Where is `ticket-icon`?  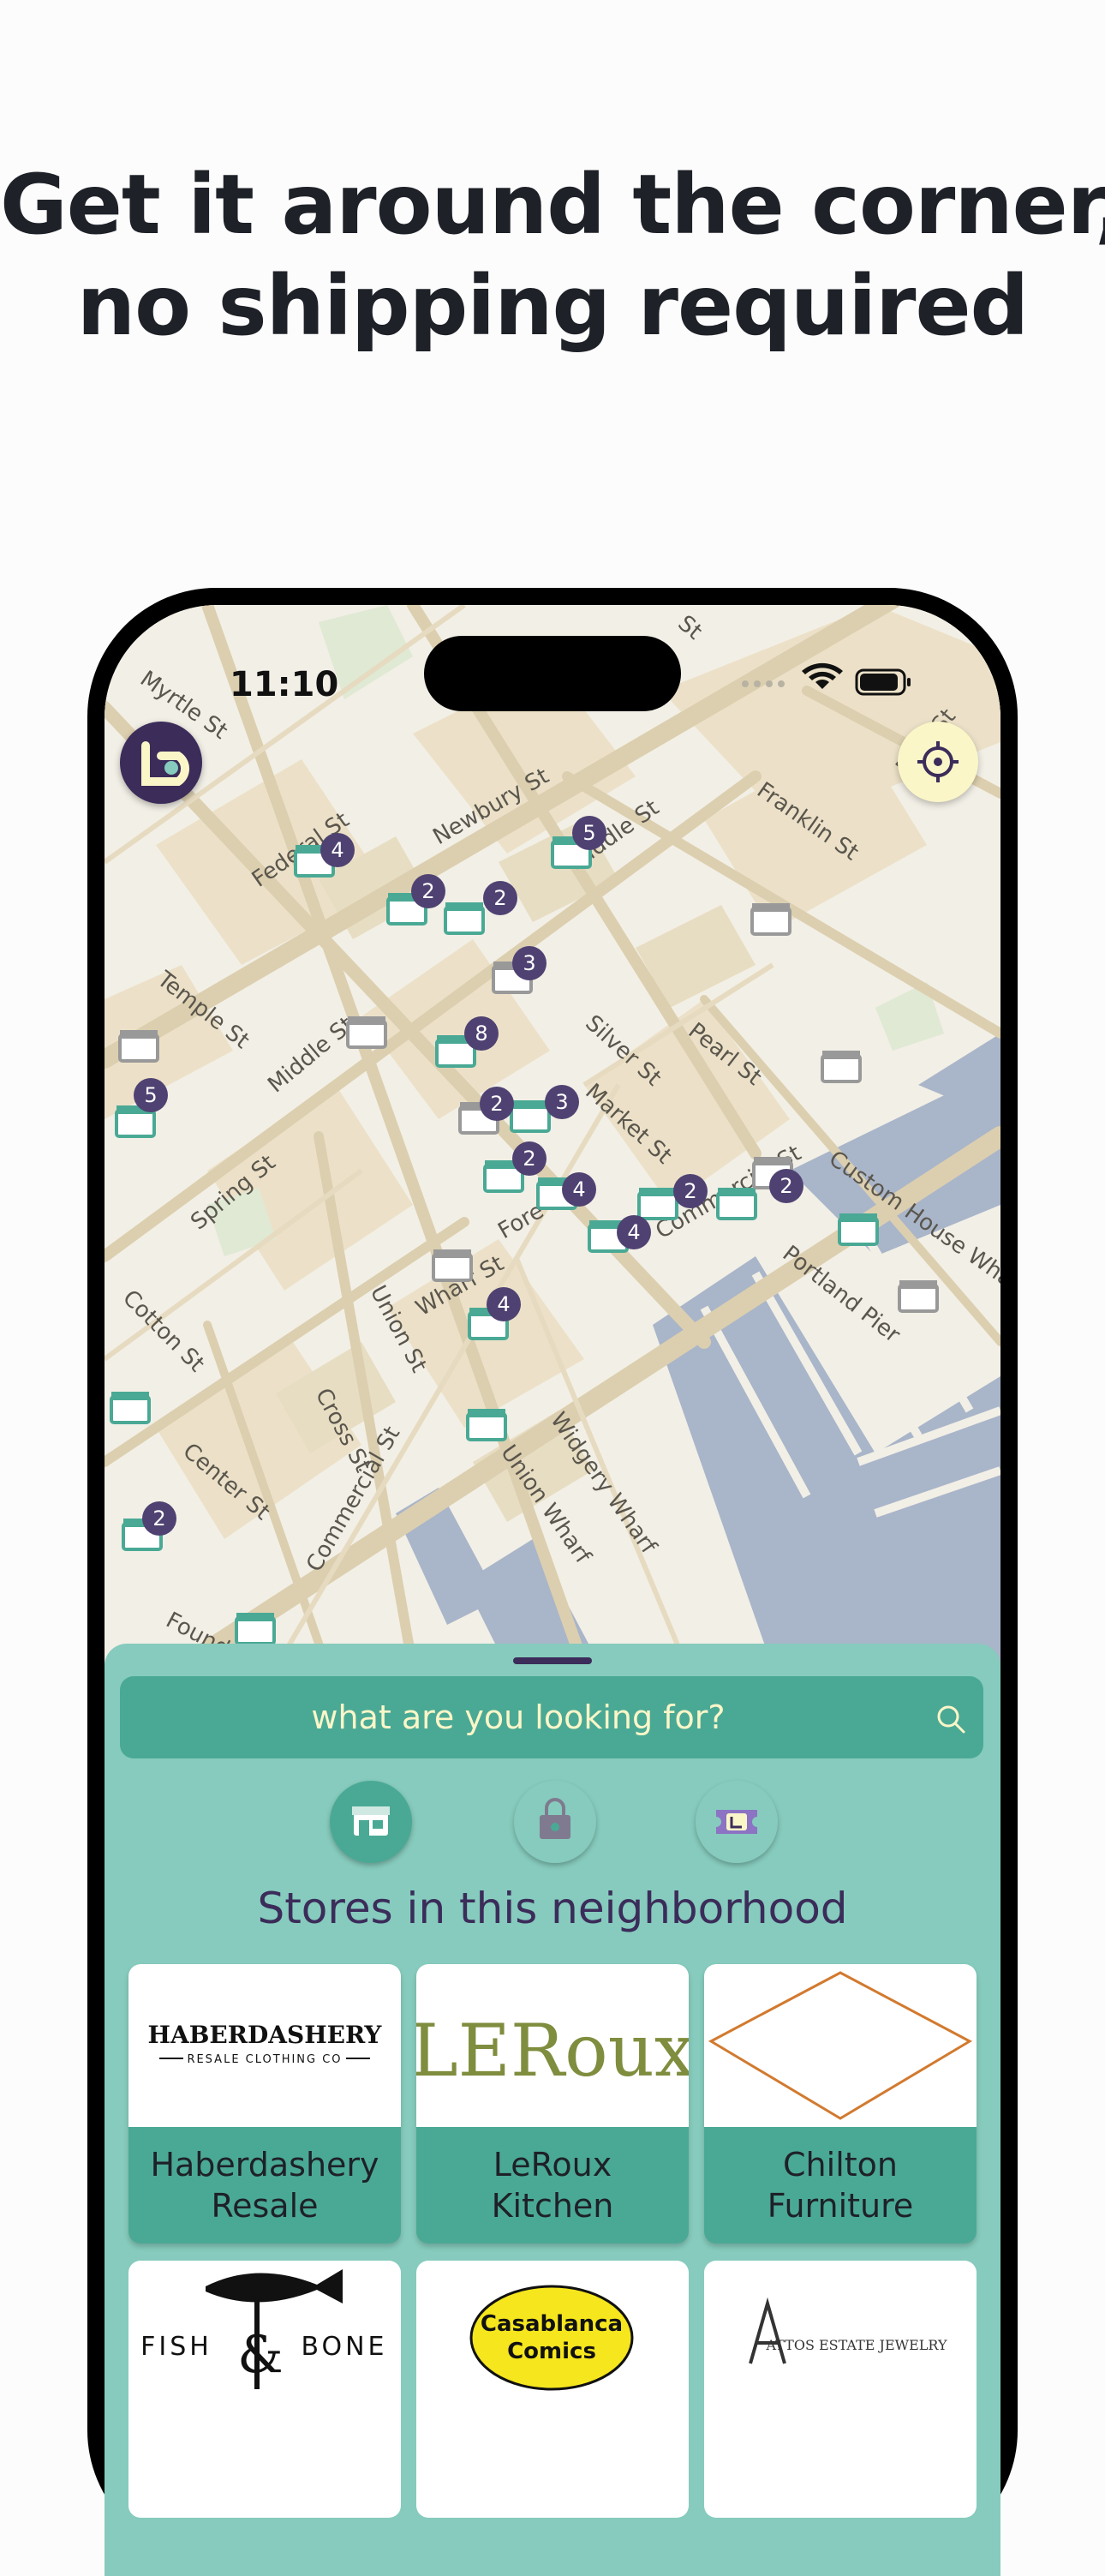 ticket-icon is located at coordinates (736, 1822).